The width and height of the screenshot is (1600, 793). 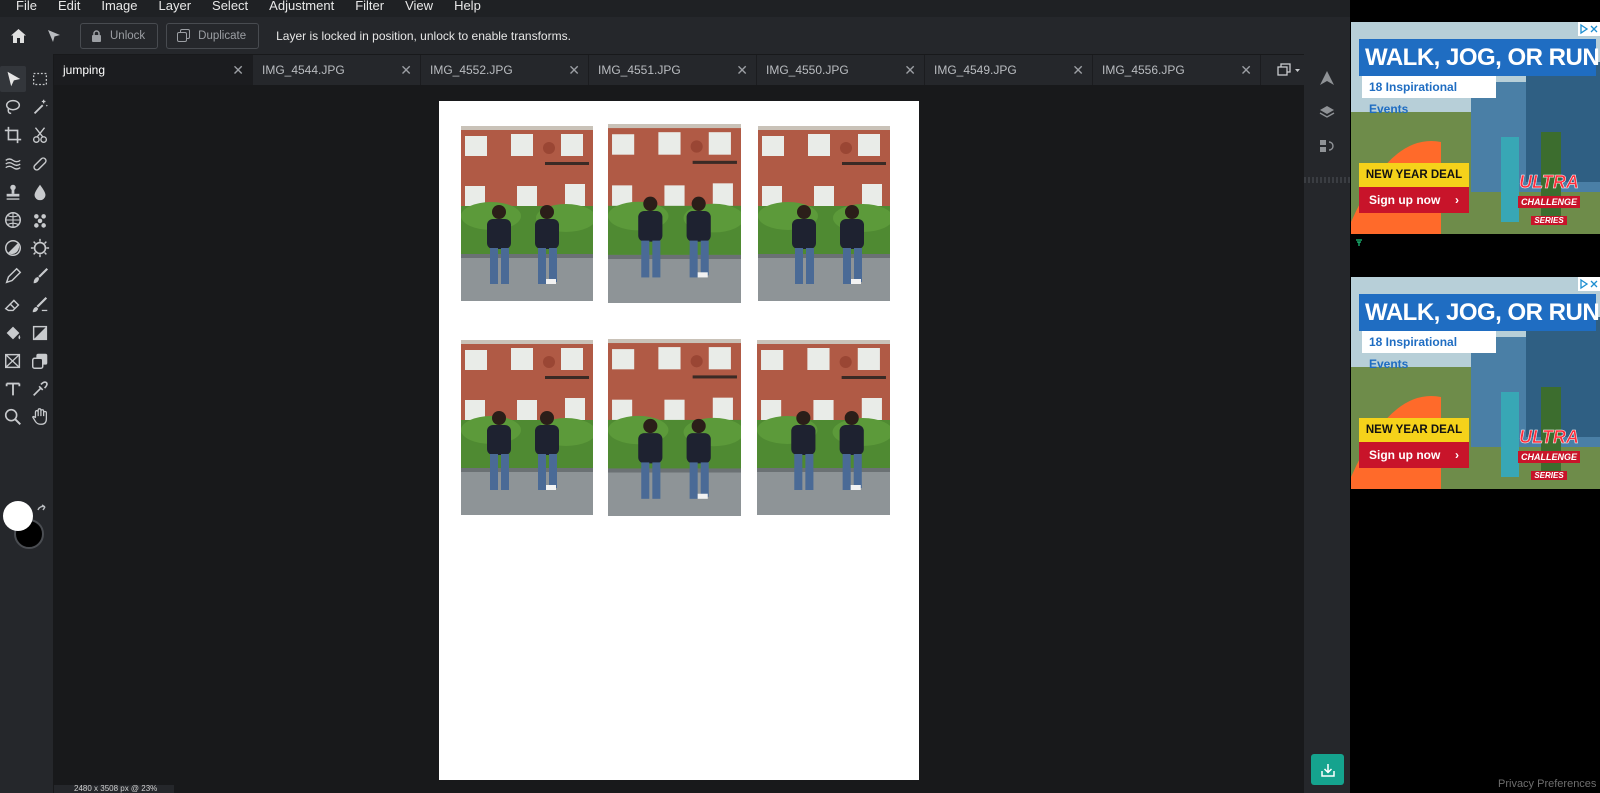 I want to click on brush-tool-icon, so click(x=40, y=276).